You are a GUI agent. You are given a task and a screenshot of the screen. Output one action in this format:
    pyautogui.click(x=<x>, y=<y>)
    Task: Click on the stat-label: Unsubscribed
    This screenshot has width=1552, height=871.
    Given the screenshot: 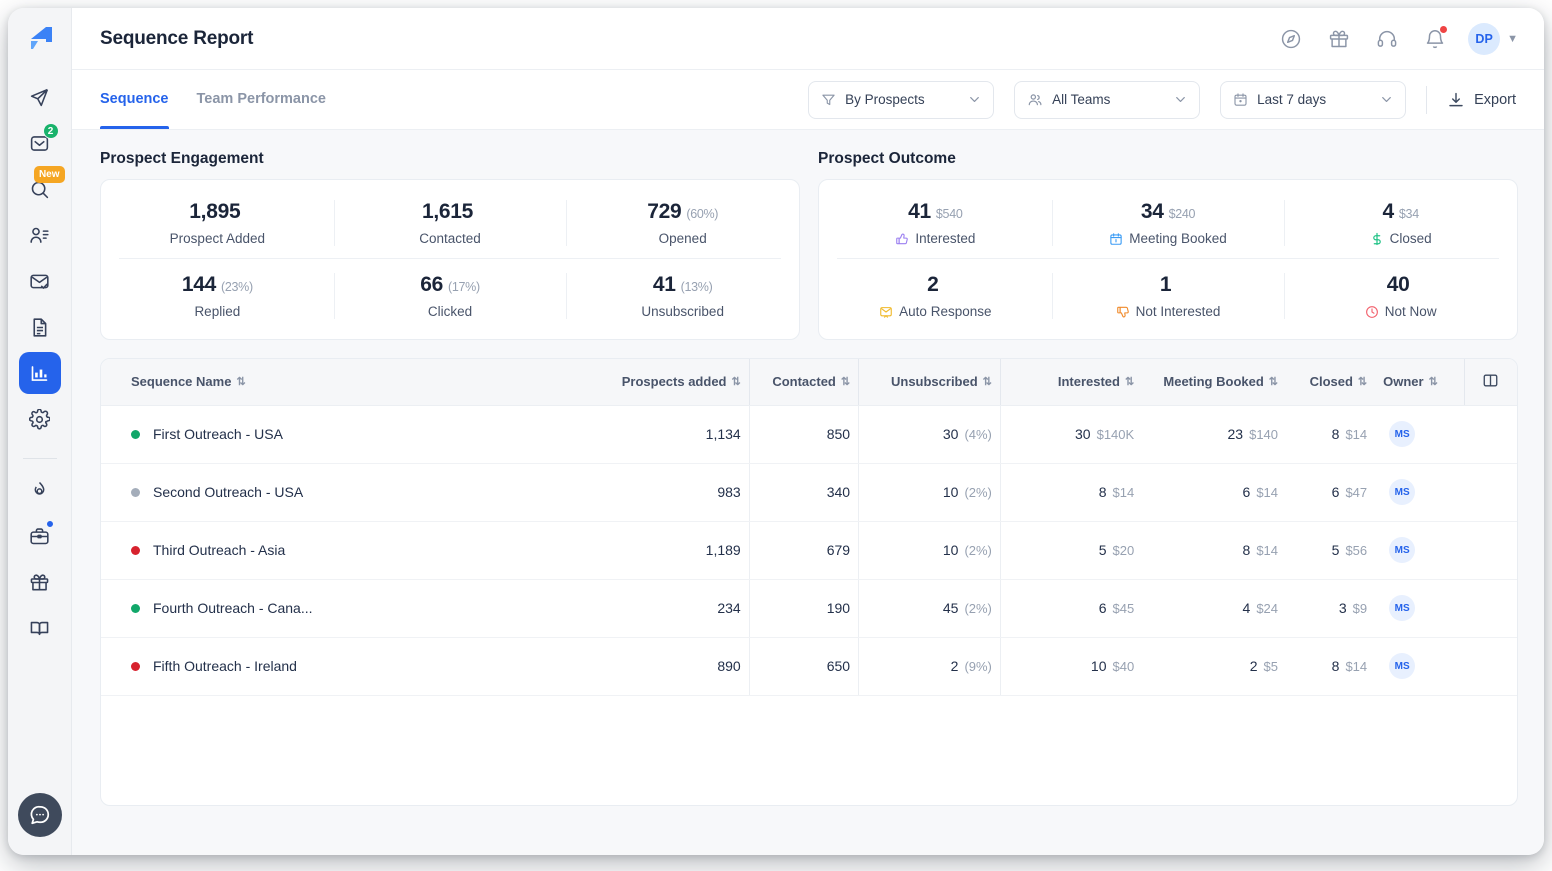 What is the action you would take?
    pyautogui.click(x=682, y=311)
    